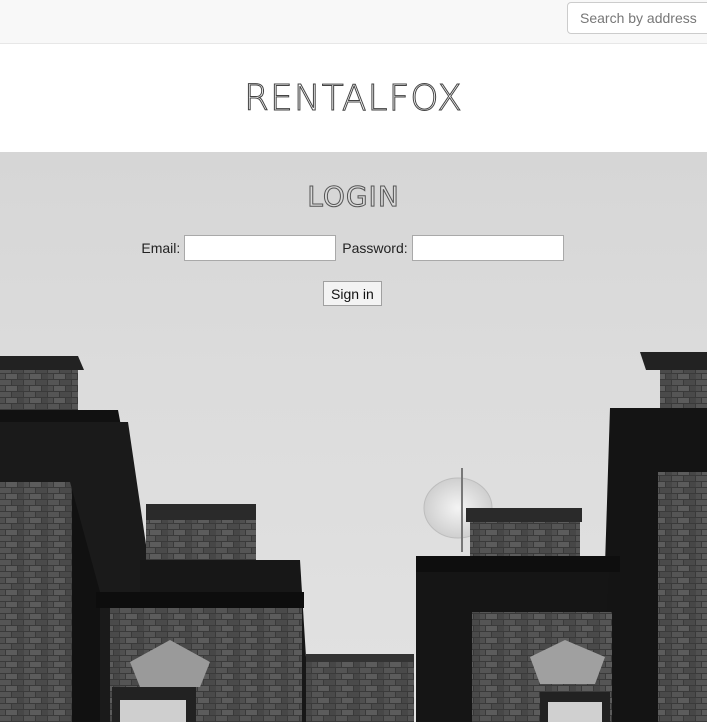 The image size is (707, 722). What do you see at coordinates (353, 197) in the screenshot?
I see `login-title: LOGIN` at bounding box center [353, 197].